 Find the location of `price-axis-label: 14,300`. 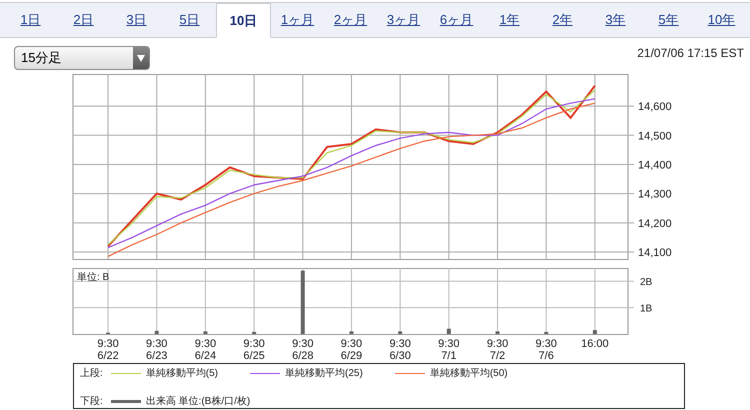

price-axis-label: 14,300 is located at coordinates (655, 194).